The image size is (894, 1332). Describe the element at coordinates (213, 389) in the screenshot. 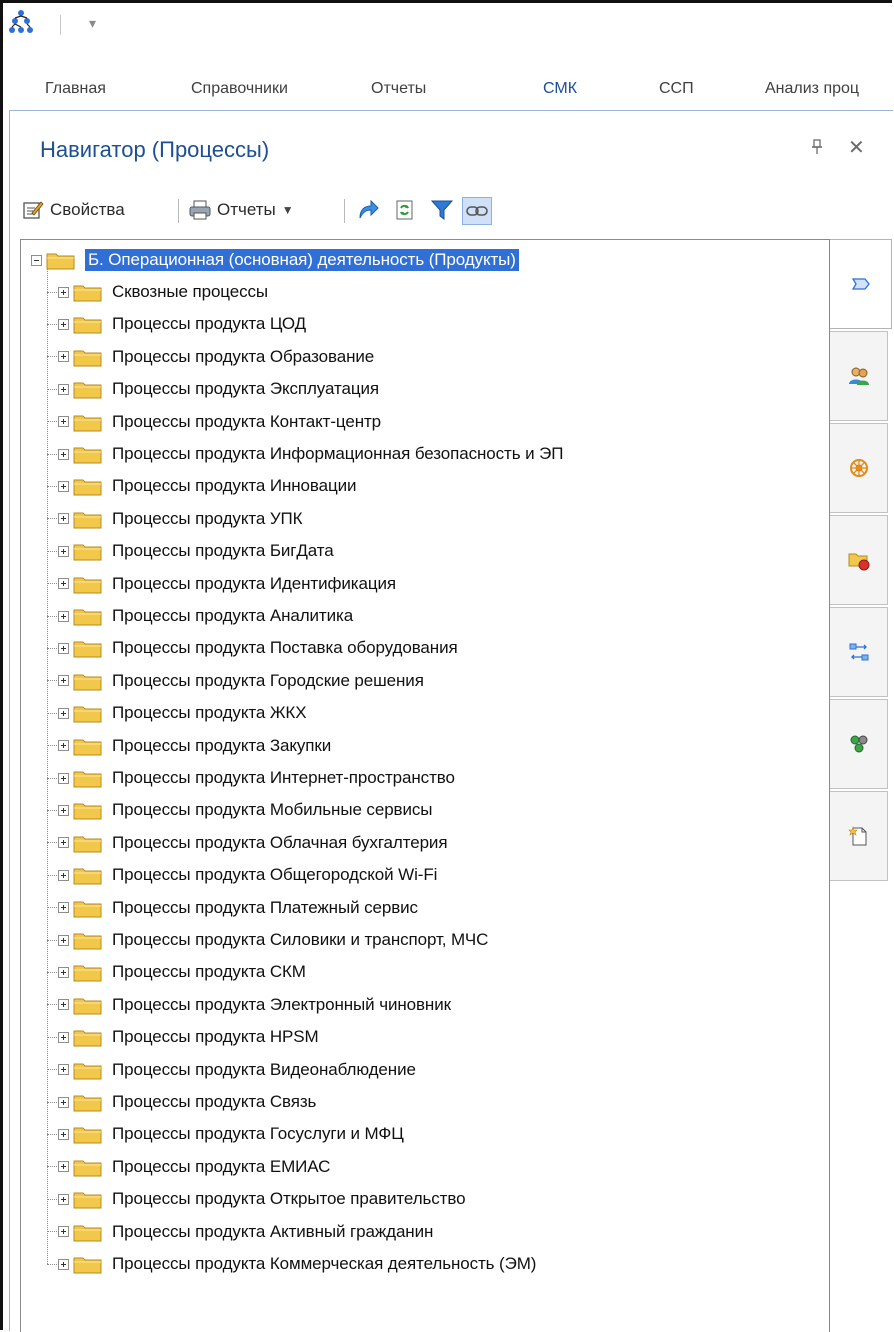

I see `tree-node: Процессы продукта Эксплуатация` at that location.